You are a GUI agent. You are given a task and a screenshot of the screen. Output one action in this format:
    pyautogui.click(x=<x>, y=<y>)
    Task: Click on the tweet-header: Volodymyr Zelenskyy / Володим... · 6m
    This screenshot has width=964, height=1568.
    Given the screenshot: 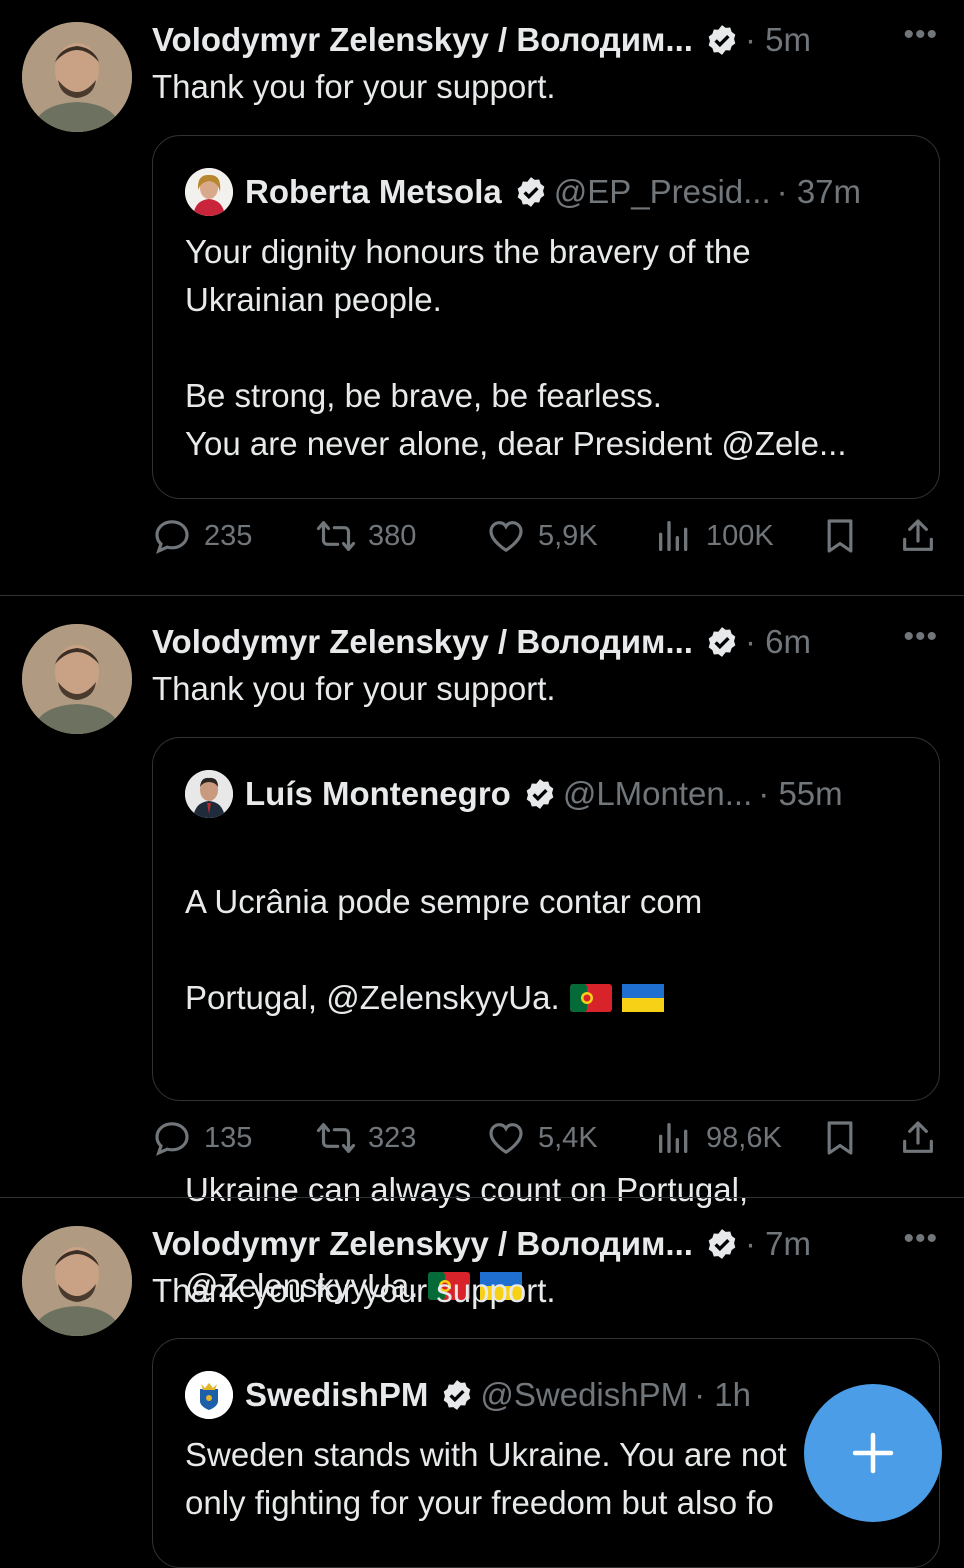 What is the action you would take?
    pyautogui.click(x=546, y=642)
    